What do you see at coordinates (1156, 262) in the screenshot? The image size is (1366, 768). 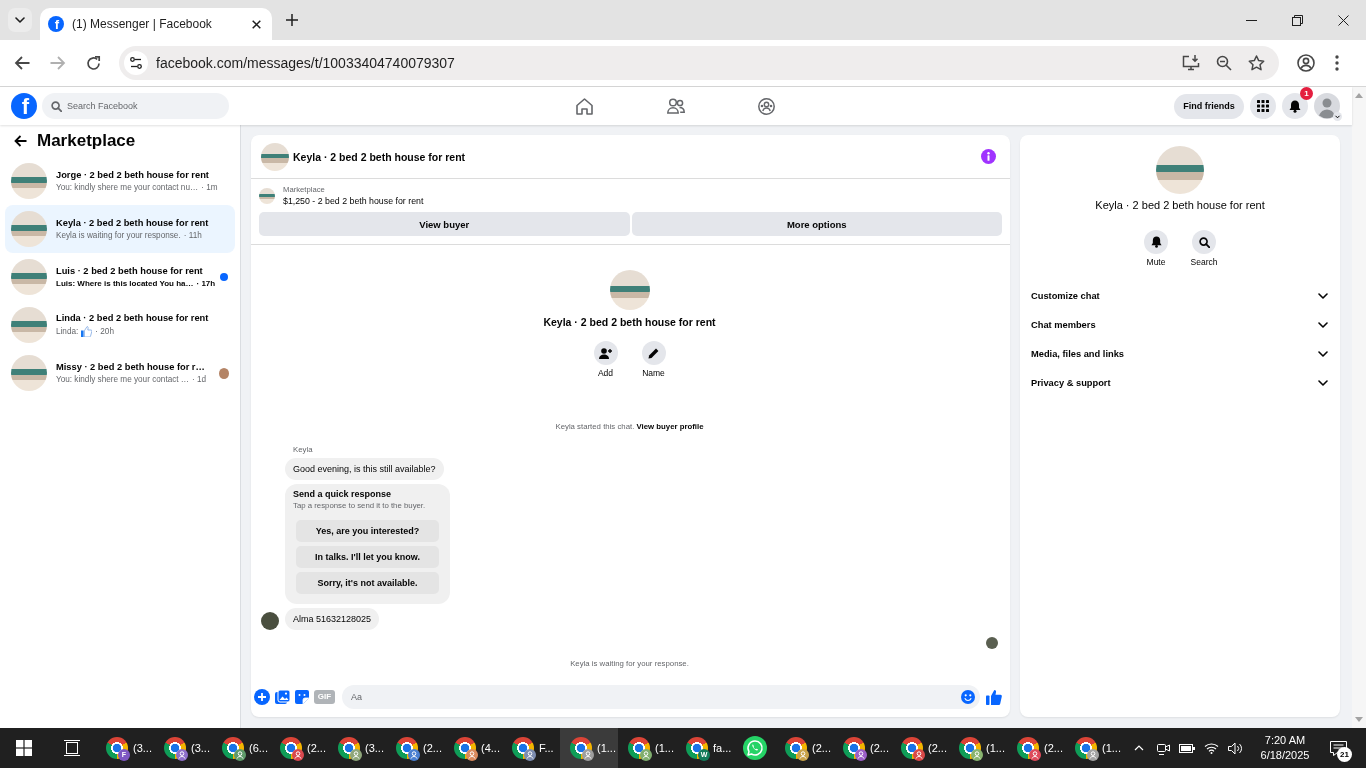 I see `action-label: Mute` at bounding box center [1156, 262].